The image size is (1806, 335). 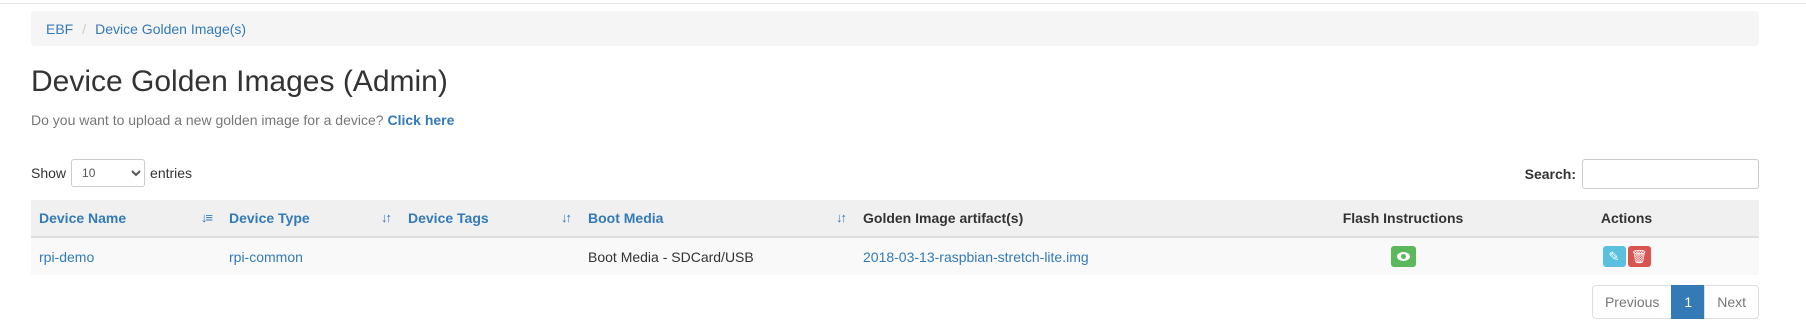 I want to click on cell-artifact: 2018-03-13-raspbian-stretch-lite.img, so click(x=1083, y=256).